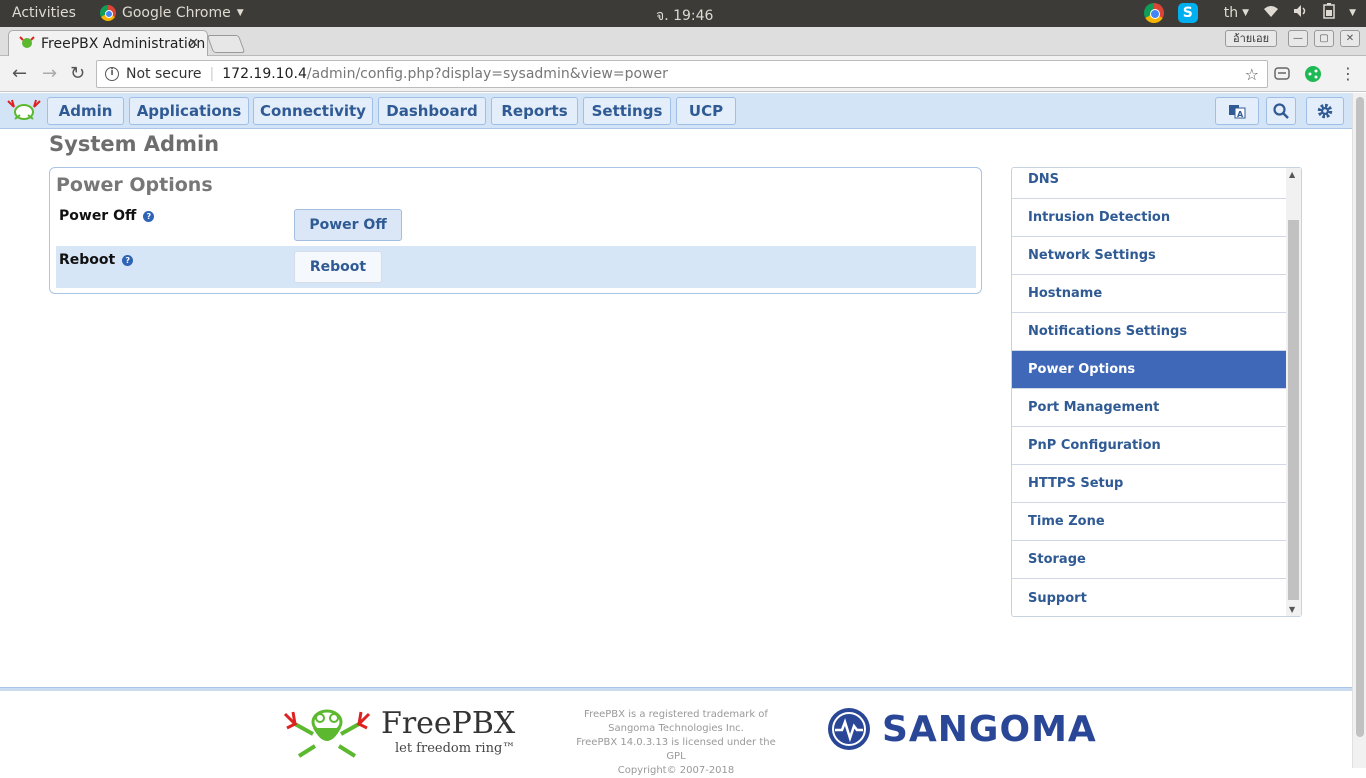 This screenshot has width=1366, height=778. What do you see at coordinates (1271, 13) in the screenshot?
I see `wifi-icon` at bounding box center [1271, 13].